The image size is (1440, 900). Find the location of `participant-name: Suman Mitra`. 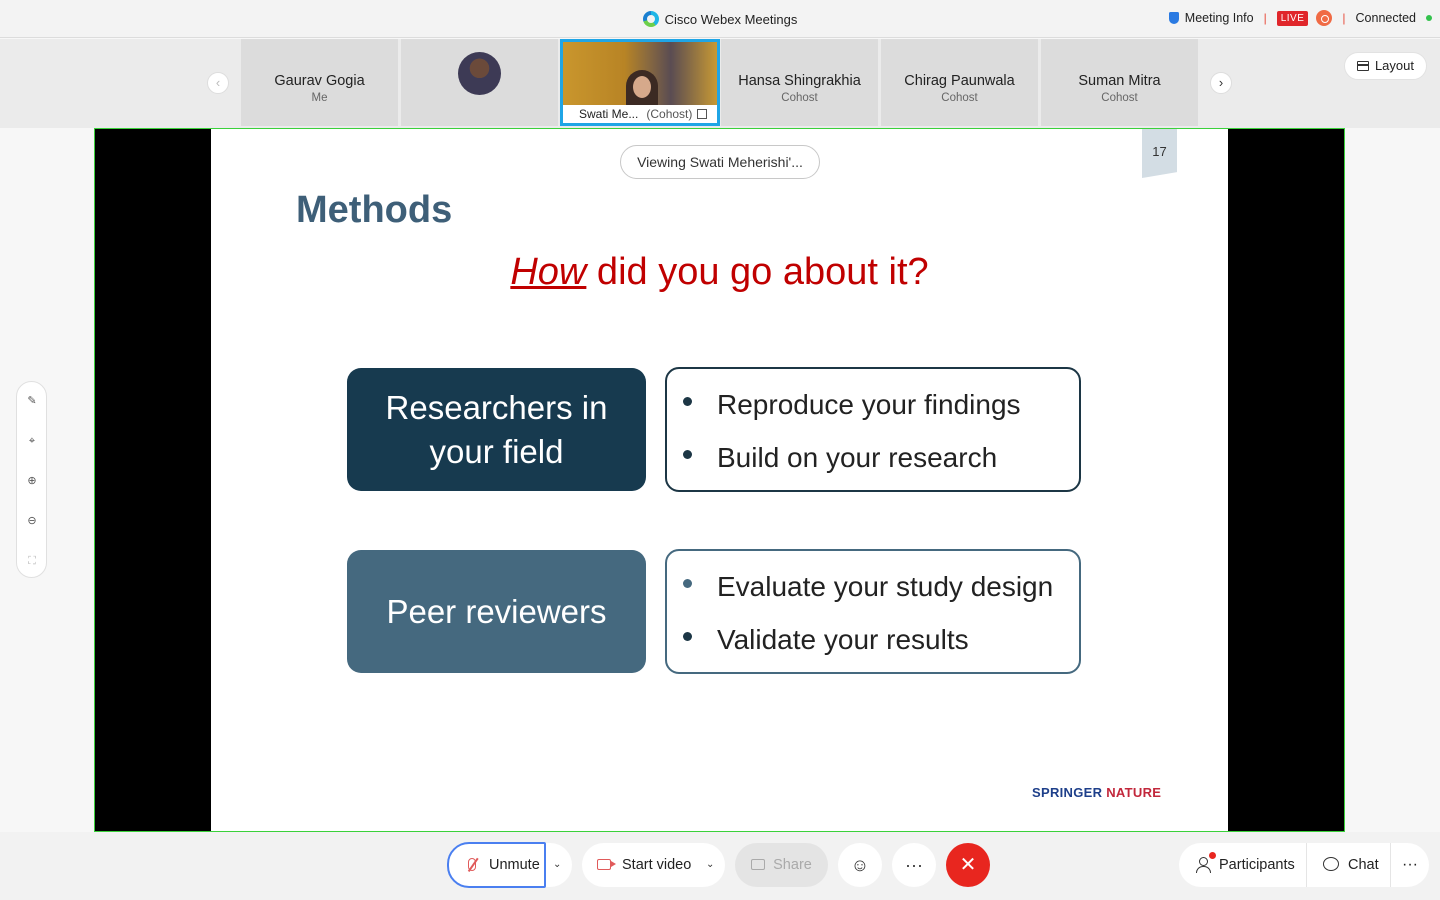

participant-name: Suman Mitra is located at coordinates (1119, 81).